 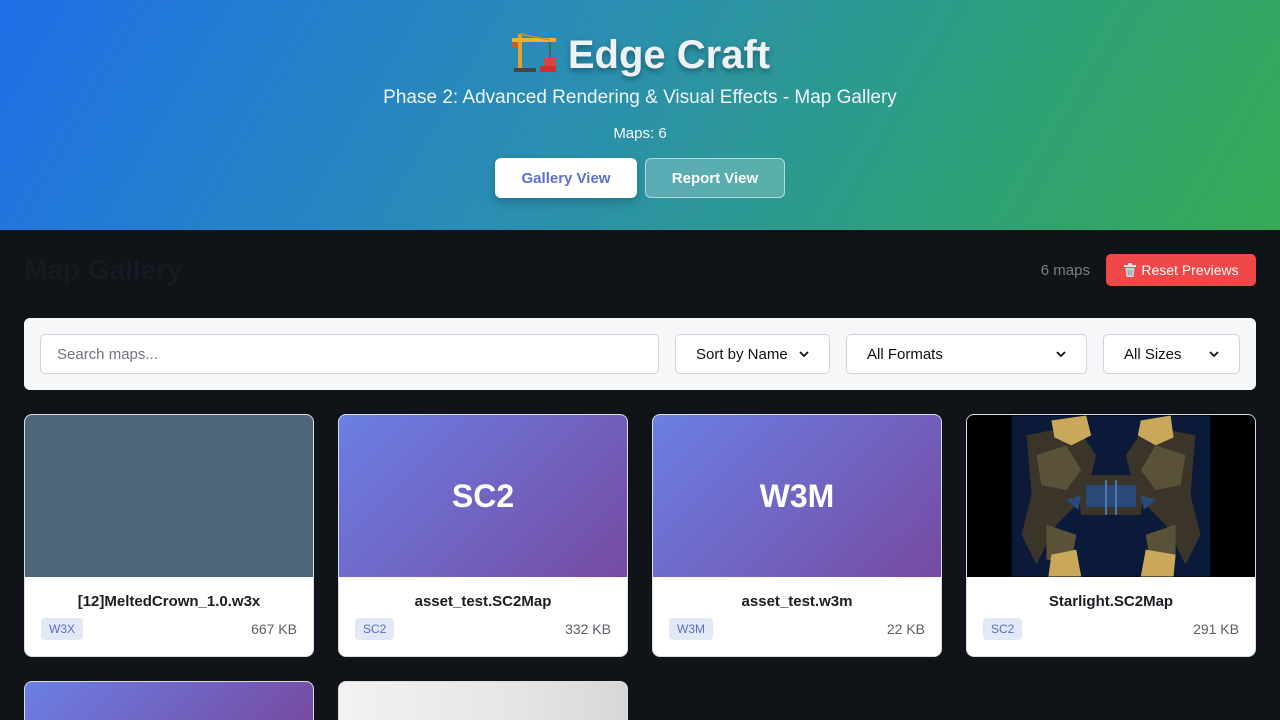 I want to click on app-title: Edge Craft, so click(x=640, y=55).